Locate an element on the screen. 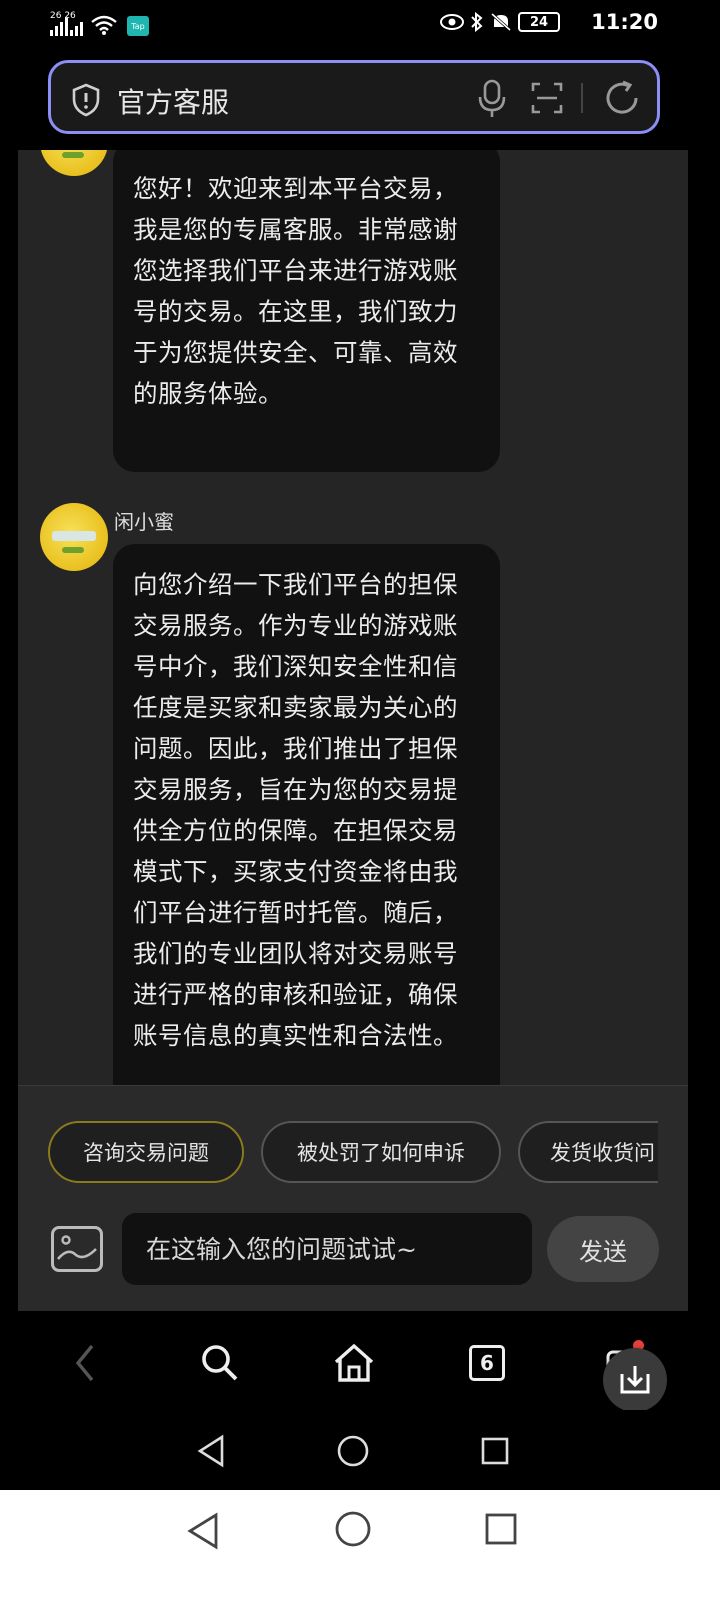 This screenshot has width=720, height=1600. status-right-icons: 24 is located at coordinates (500, 22).